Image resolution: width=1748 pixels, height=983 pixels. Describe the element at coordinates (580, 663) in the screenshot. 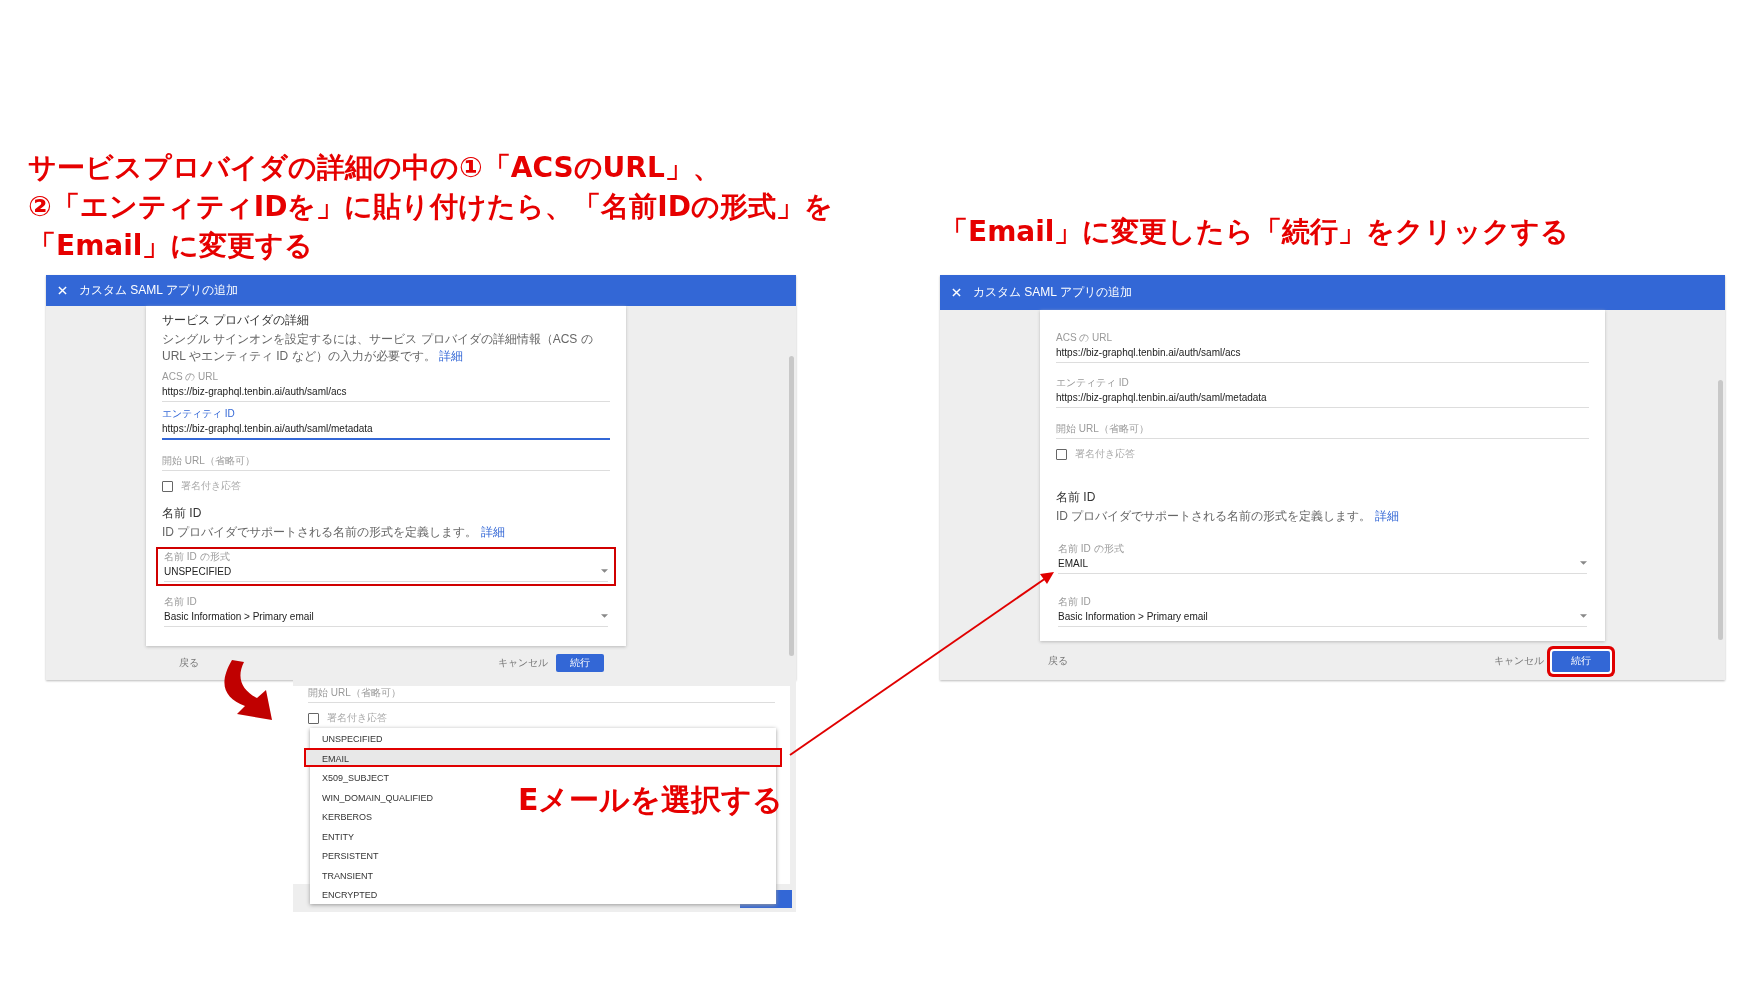

I see `continue-button: 続行` at that location.